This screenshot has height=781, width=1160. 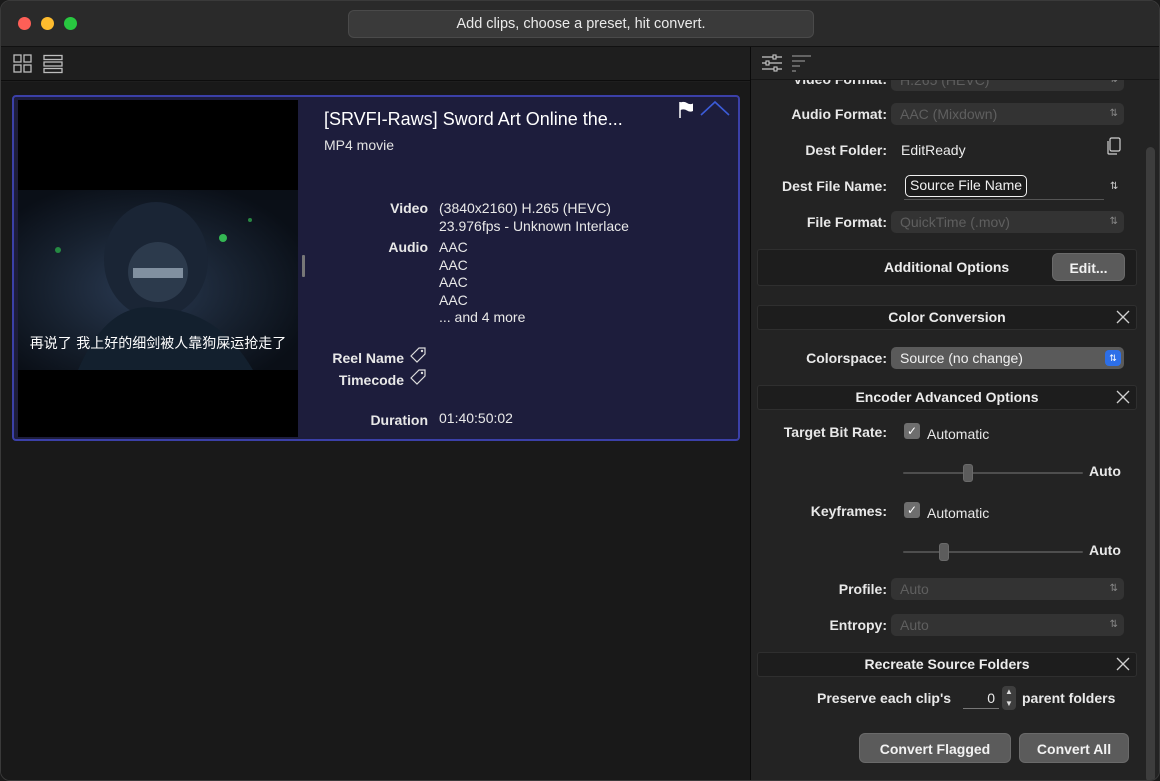 I want to click on video-line: (3840x2160) H.265 (HEVC), so click(x=525, y=208).